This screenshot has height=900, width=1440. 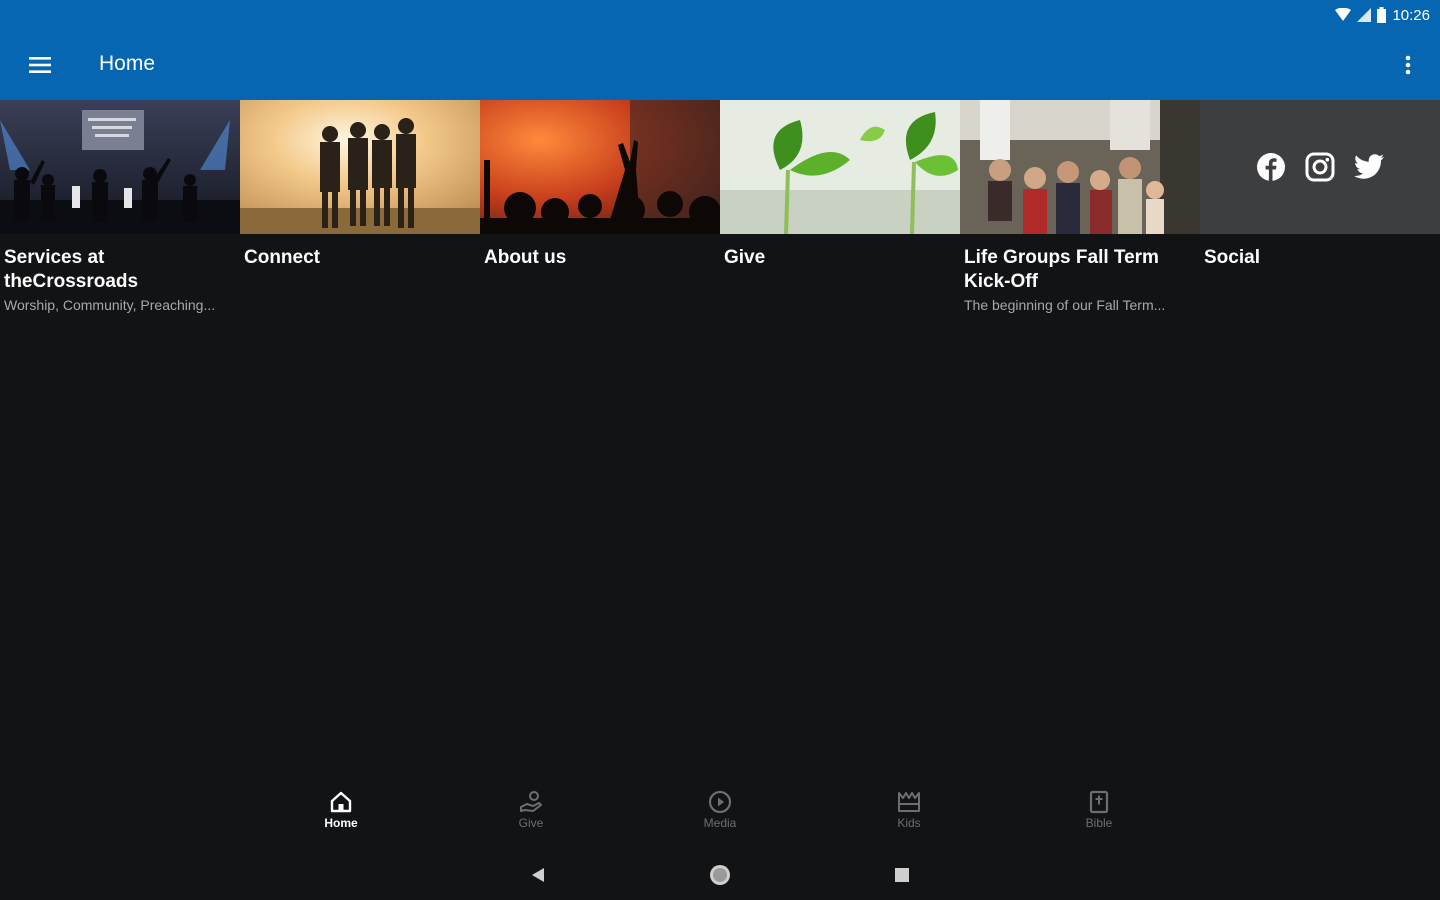 I want to click on home-system-button, so click(x=720, y=875).